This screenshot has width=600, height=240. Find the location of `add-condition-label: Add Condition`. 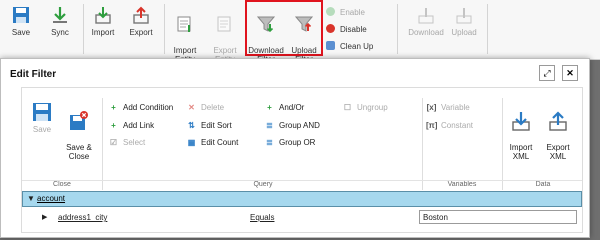

add-condition-label: Add Condition is located at coordinates (148, 107).